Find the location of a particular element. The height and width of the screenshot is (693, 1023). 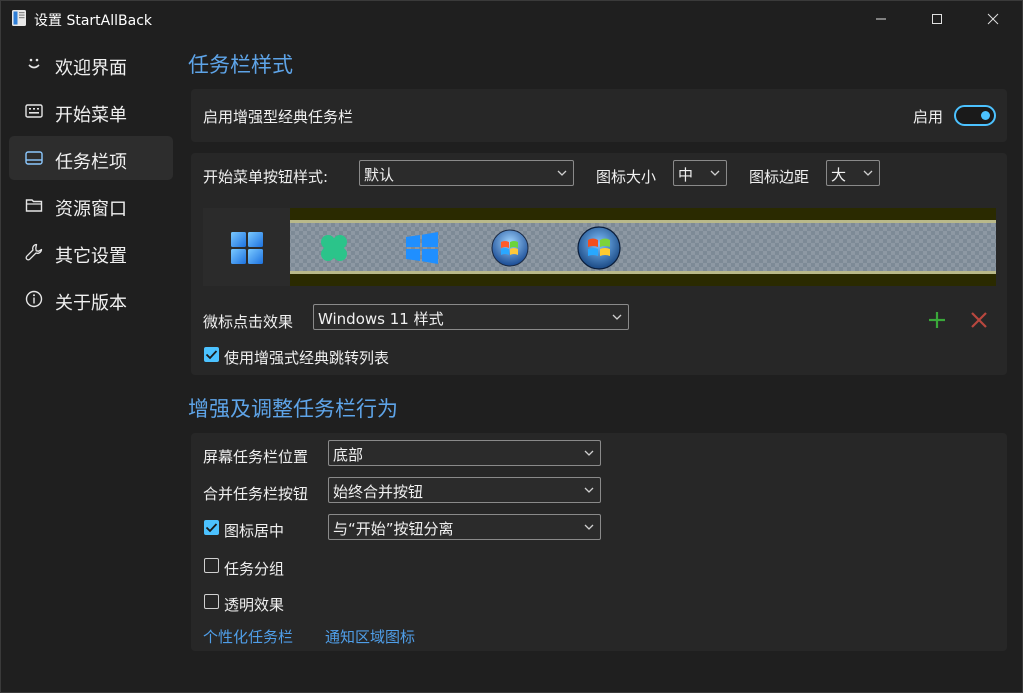

section-title-behavior: 增强及调整任务栏行为 is located at coordinates (293, 409).